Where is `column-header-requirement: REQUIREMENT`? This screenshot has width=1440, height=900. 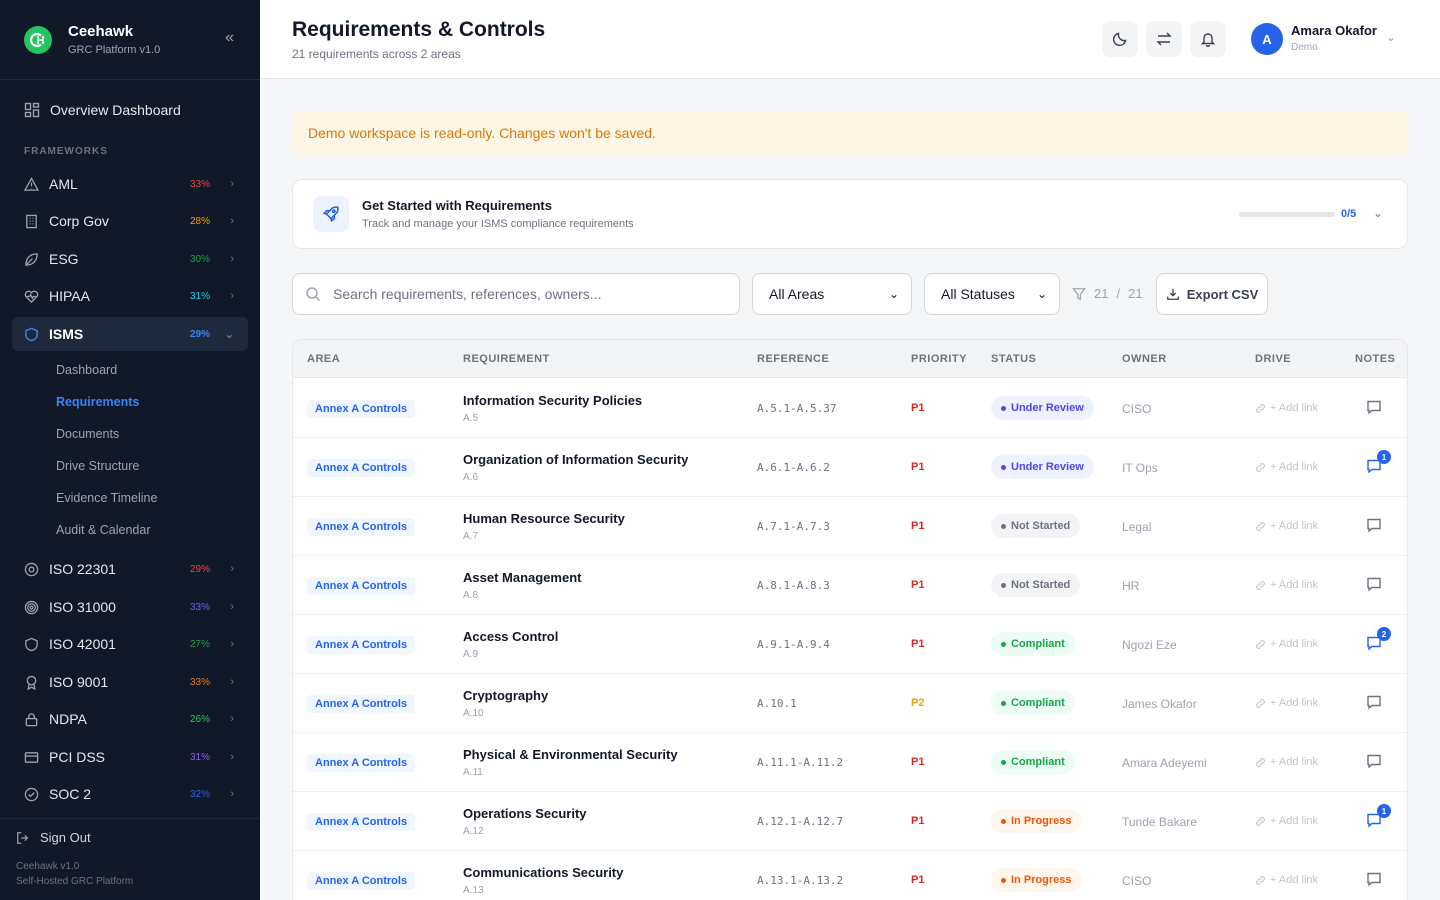 column-header-requirement: REQUIREMENT is located at coordinates (506, 359).